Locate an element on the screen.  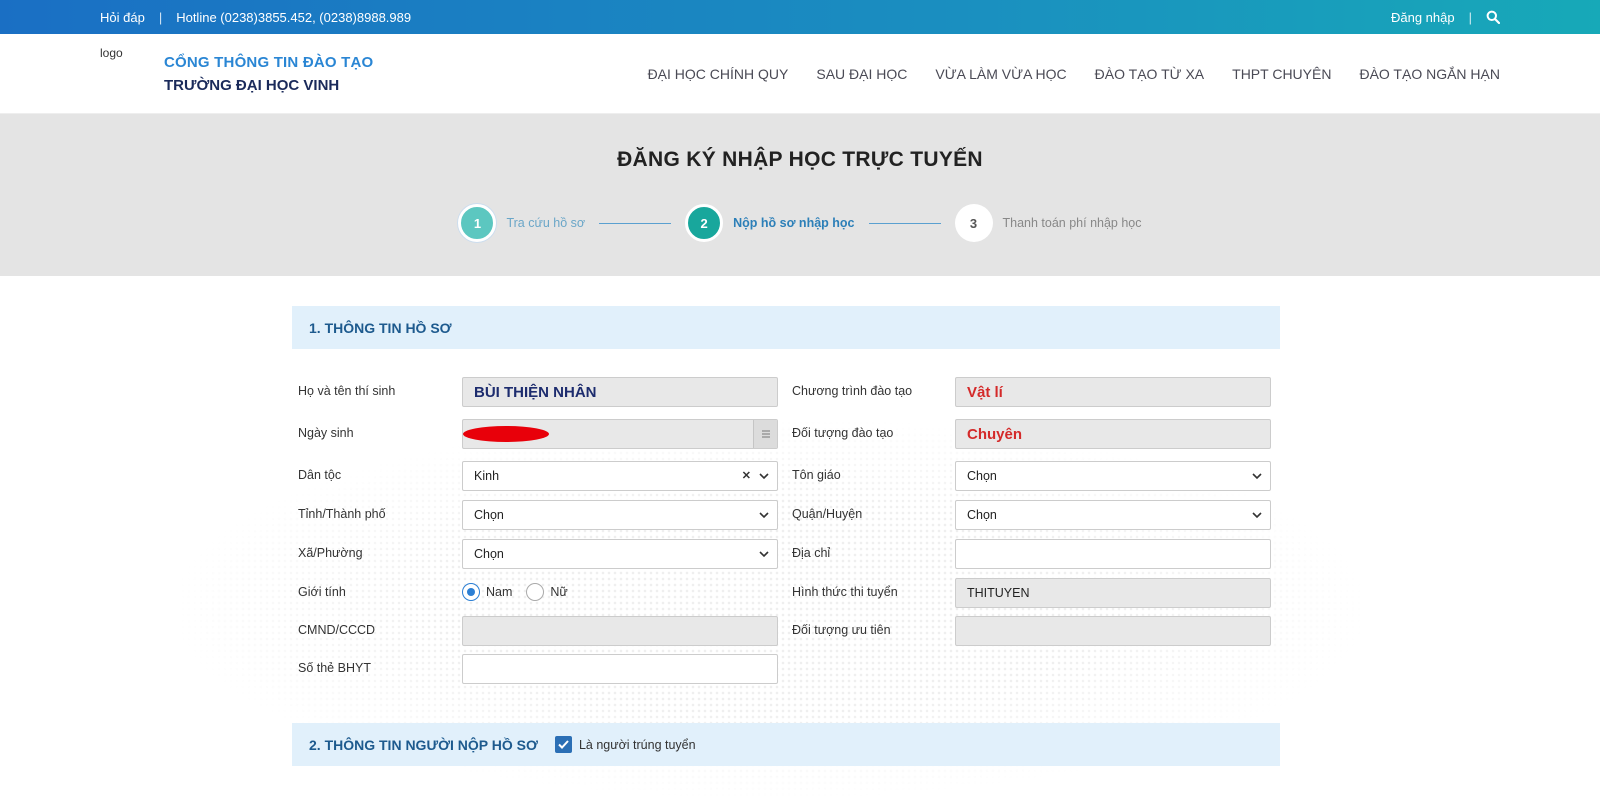
search-icon is located at coordinates (1493, 17).